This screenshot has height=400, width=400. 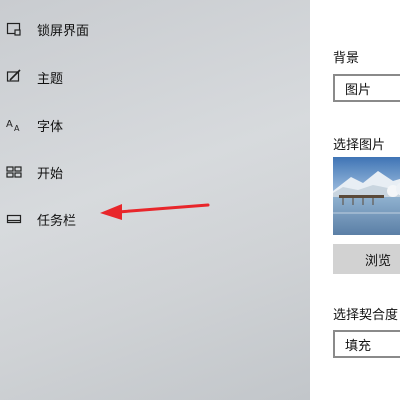 I want to click on choose-picture-label: 选择图片, so click(x=359, y=145).